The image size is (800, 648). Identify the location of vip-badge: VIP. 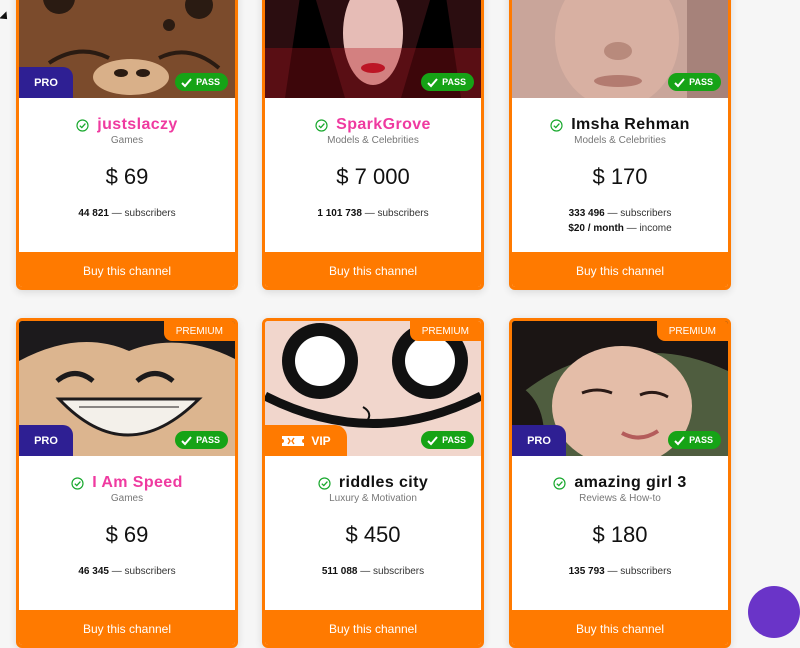
(306, 440).